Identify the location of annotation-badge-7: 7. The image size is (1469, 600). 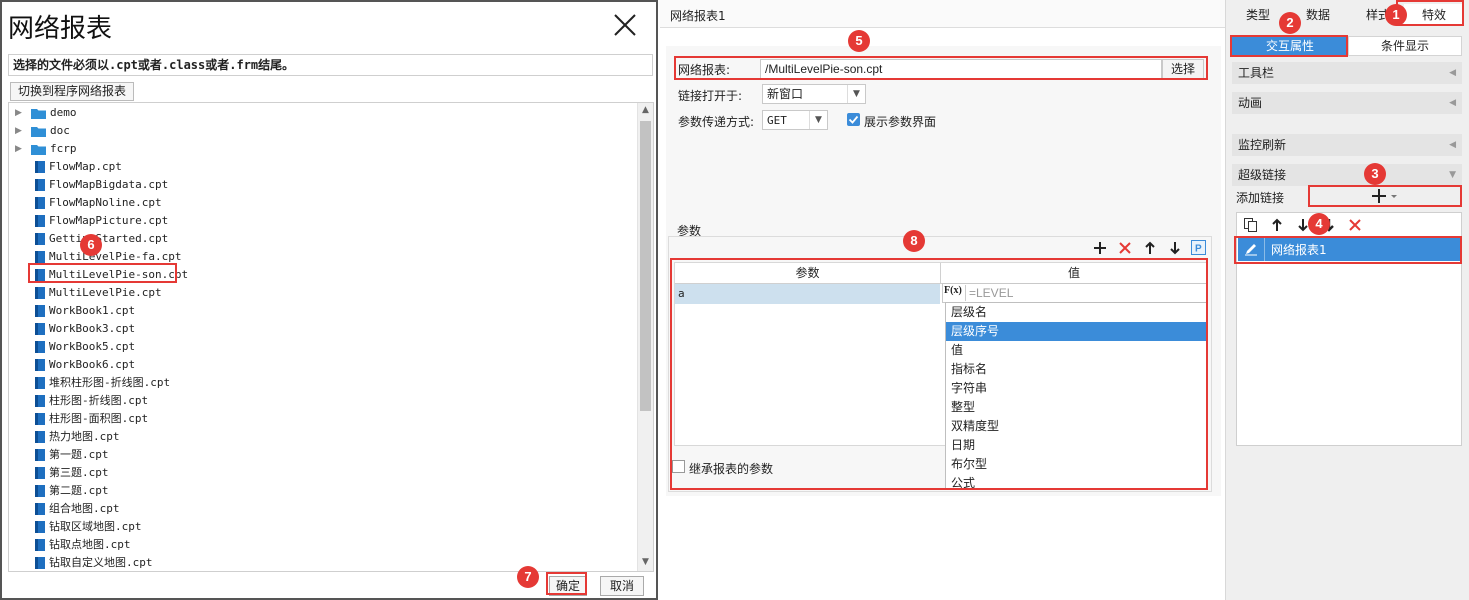
(528, 577).